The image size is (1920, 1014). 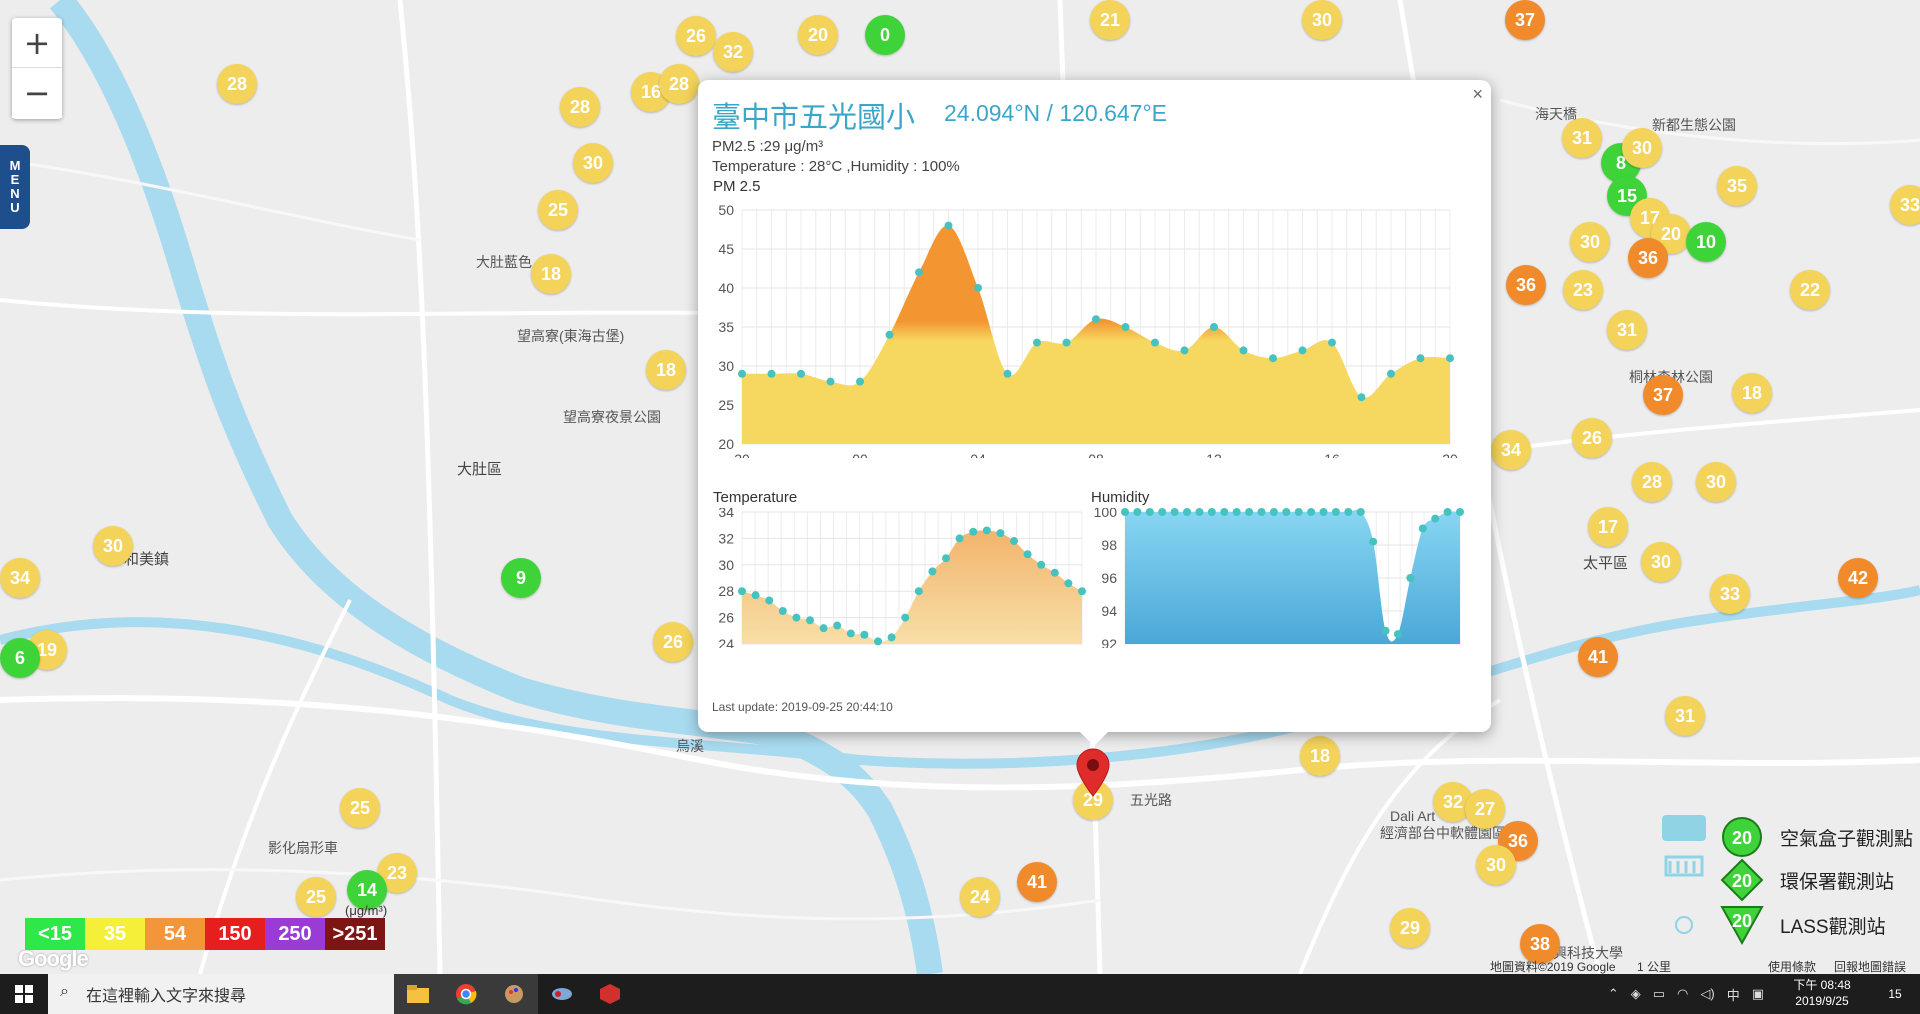 What do you see at coordinates (1110, 20) in the screenshot?
I see `station-marker: 21` at bounding box center [1110, 20].